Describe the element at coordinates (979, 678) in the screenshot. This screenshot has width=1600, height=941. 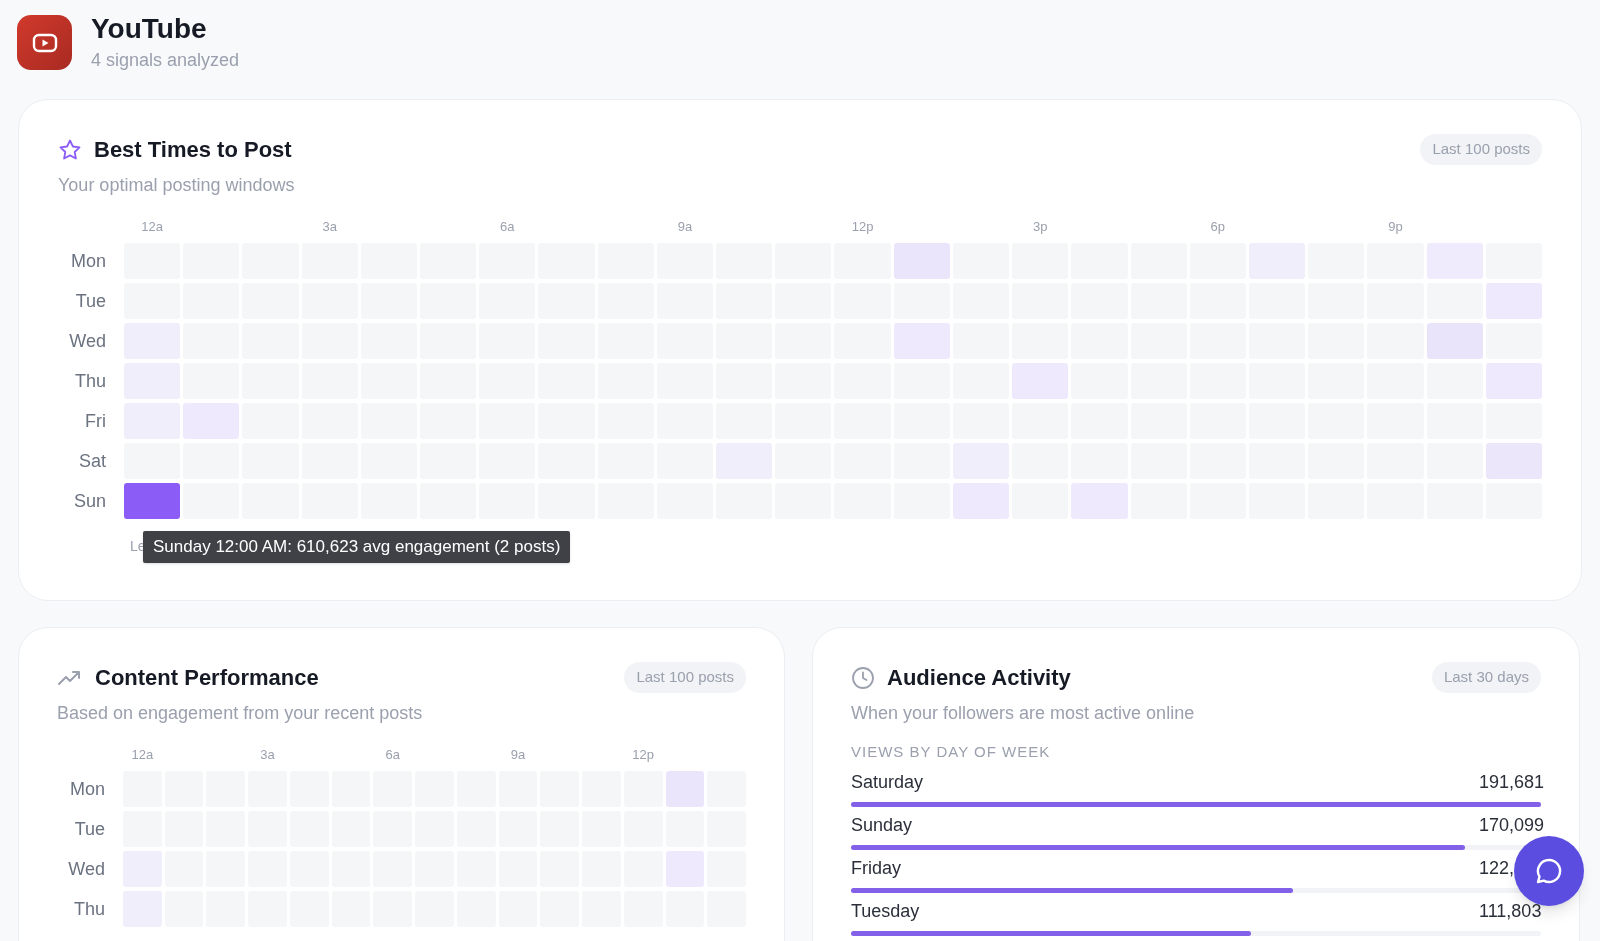
I see `card-title: Audience Activity` at that location.